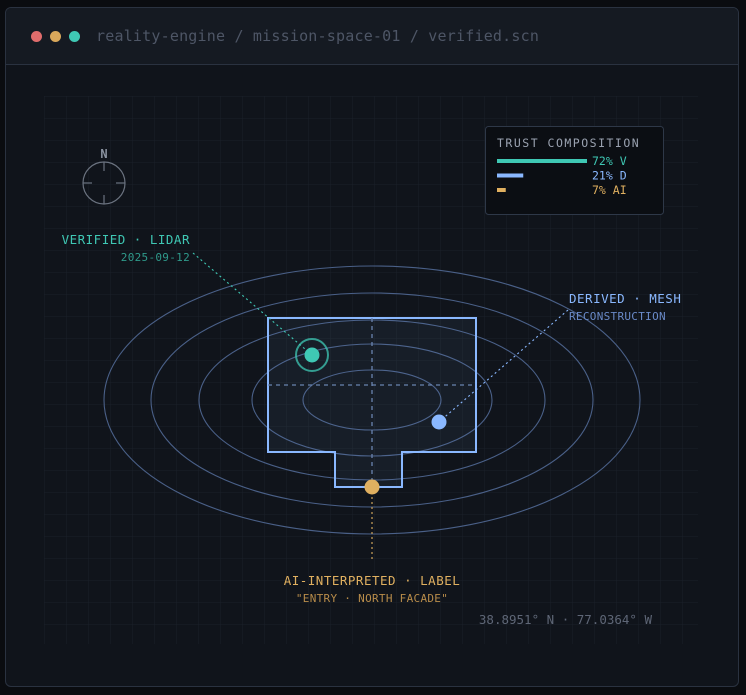 This screenshot has height=695, width=746. I want to click on ai-marker, so click(372, 487).